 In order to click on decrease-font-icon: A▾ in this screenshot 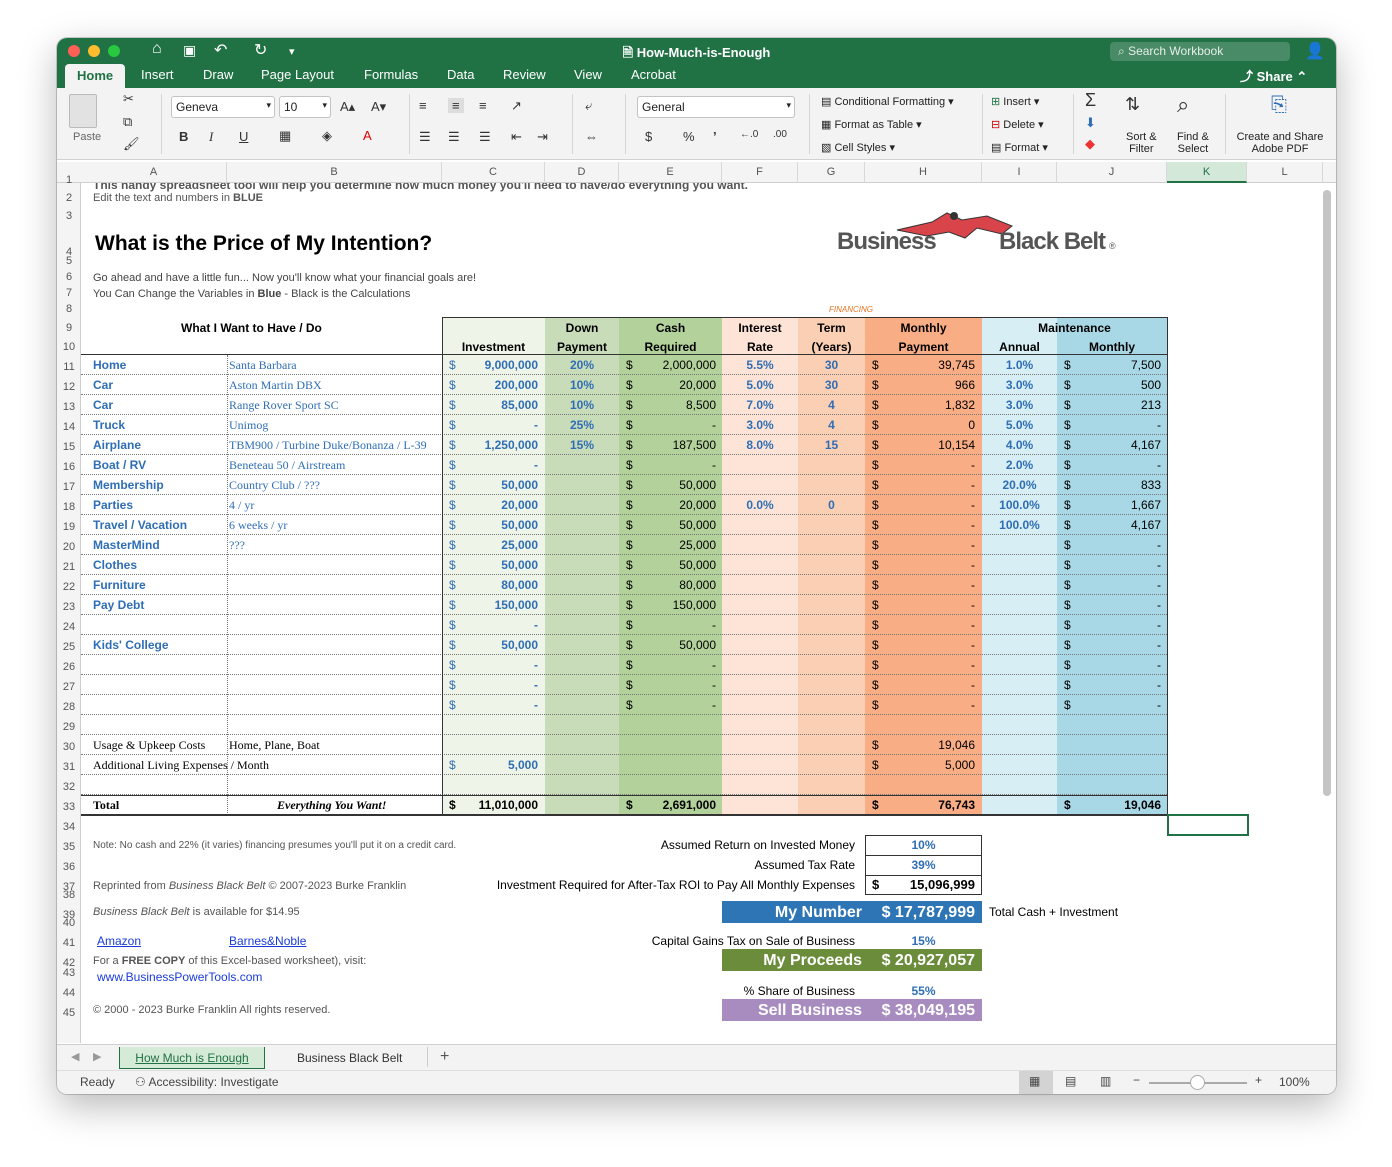, I will do `click(378, 107)`.